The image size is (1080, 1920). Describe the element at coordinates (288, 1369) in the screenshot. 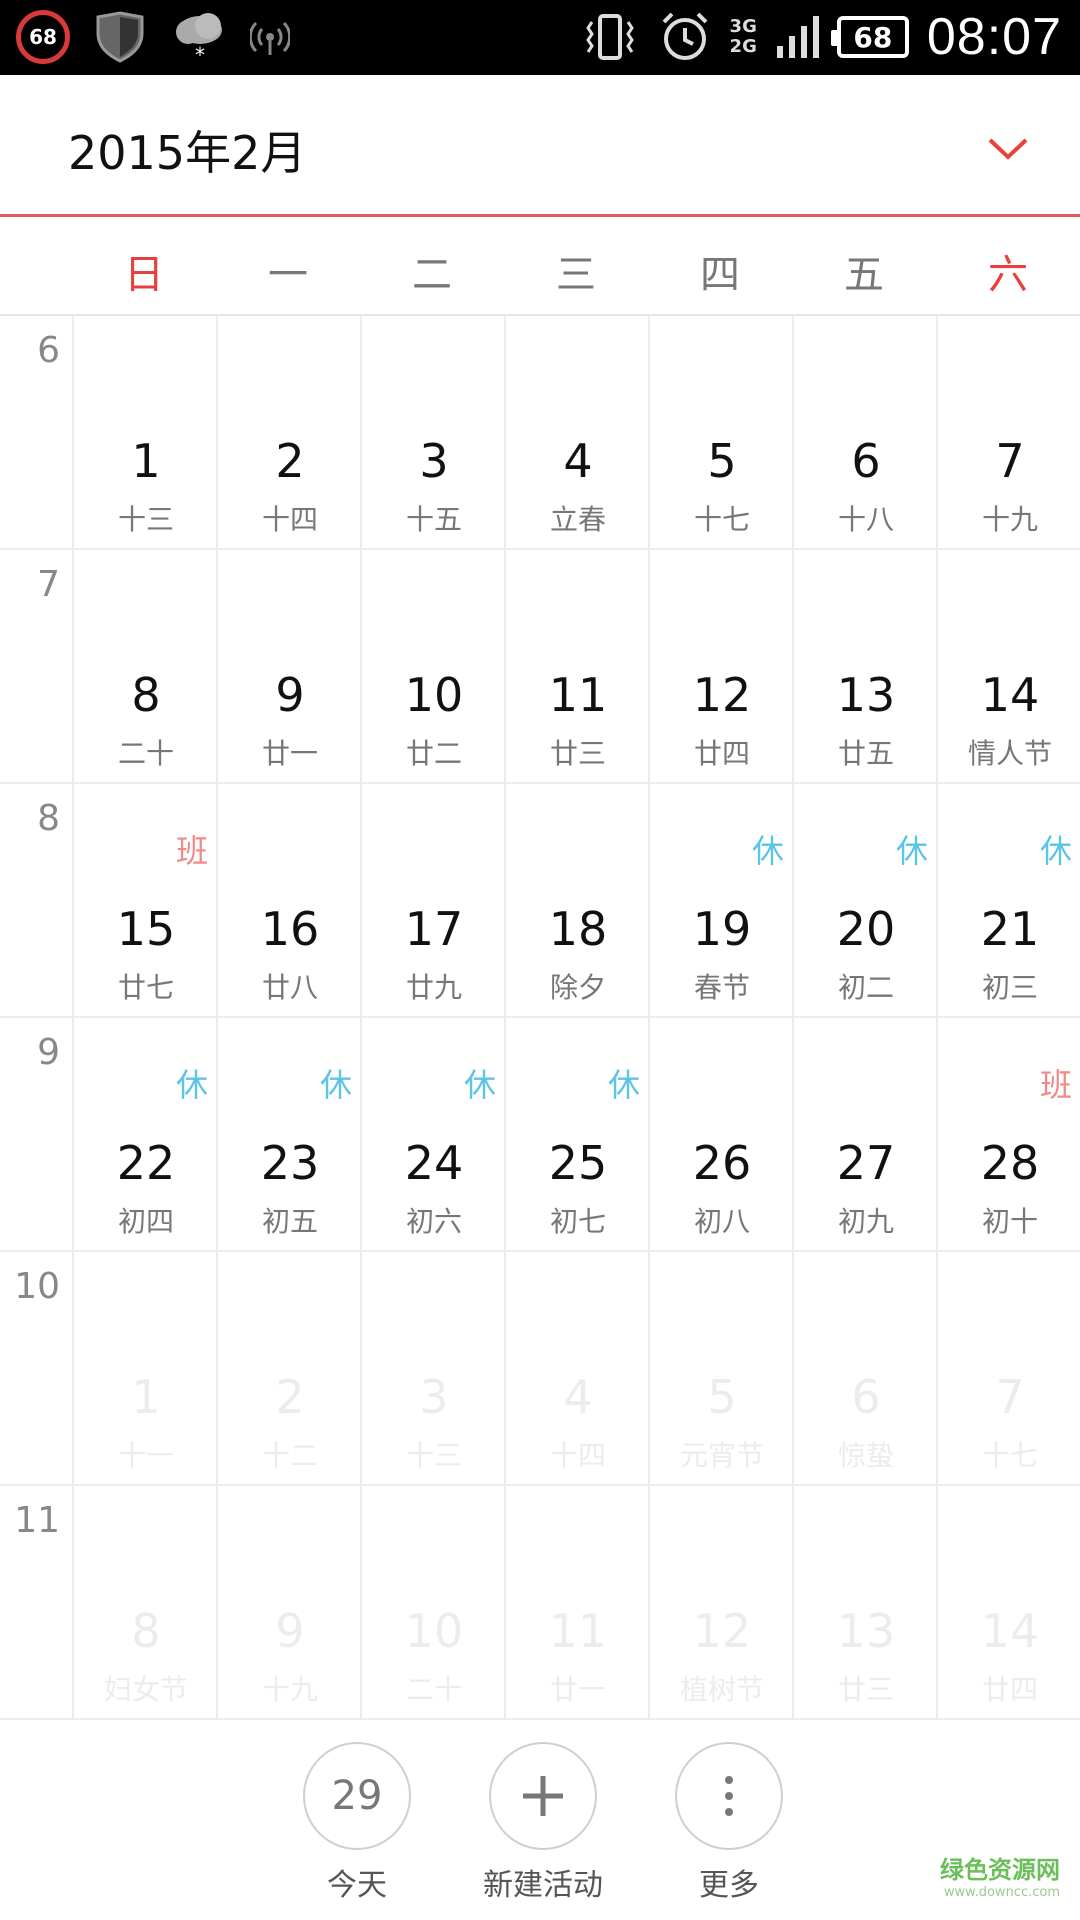

I see `day-cell: 2 十二` at that location.